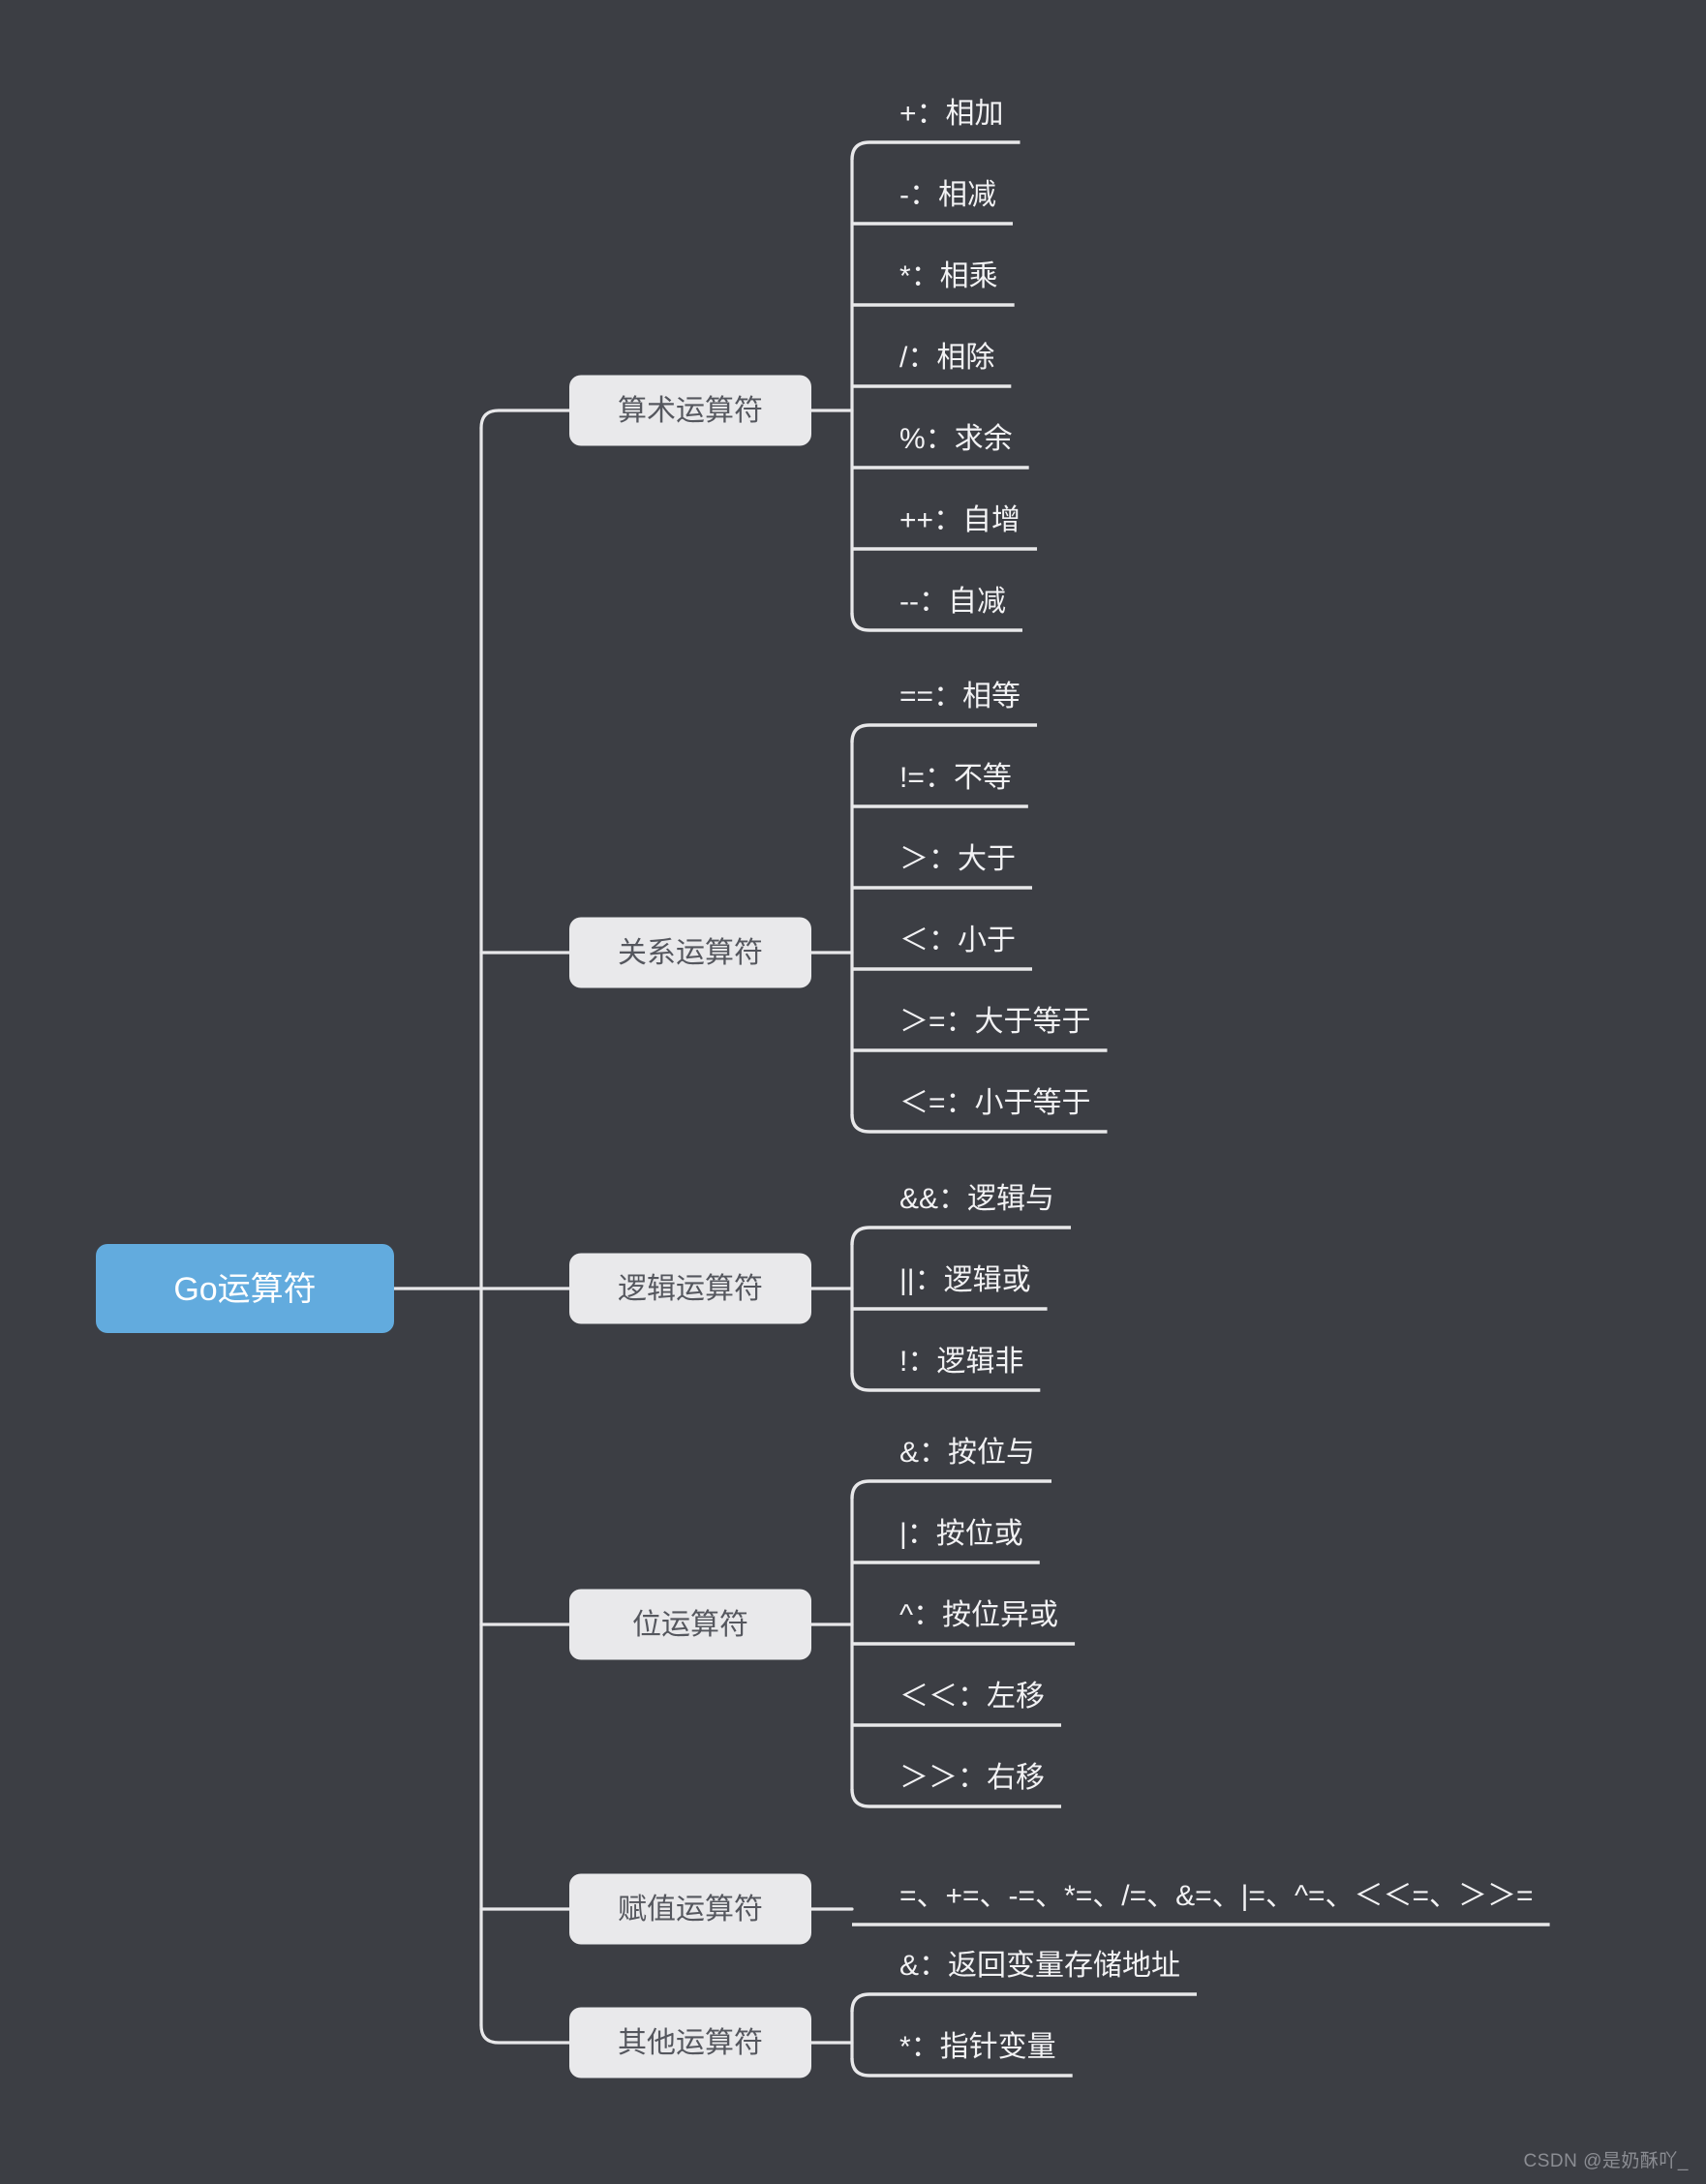 This screenshot has width=1706, height=2184. Describe the element at coordinates (947, 195) in the screenshot. I see `leaf-label: -：相减` at that location.